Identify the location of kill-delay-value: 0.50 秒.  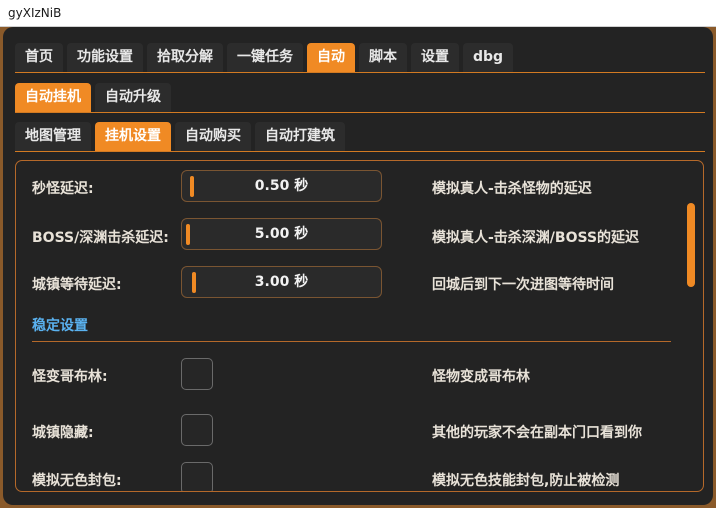
(281, 186).